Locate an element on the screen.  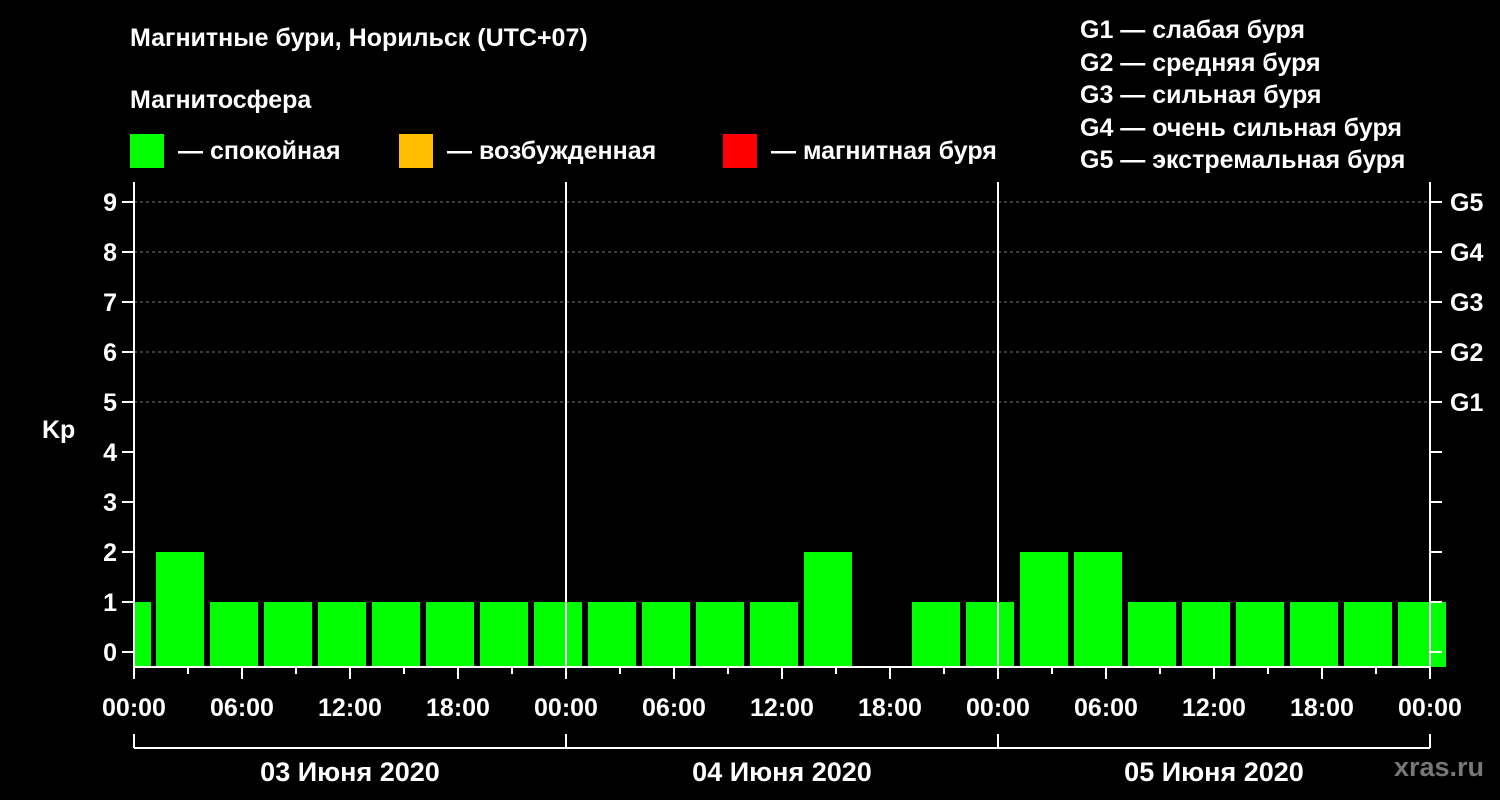
y-tick-label: 5 is located at coordinates (110, 403).